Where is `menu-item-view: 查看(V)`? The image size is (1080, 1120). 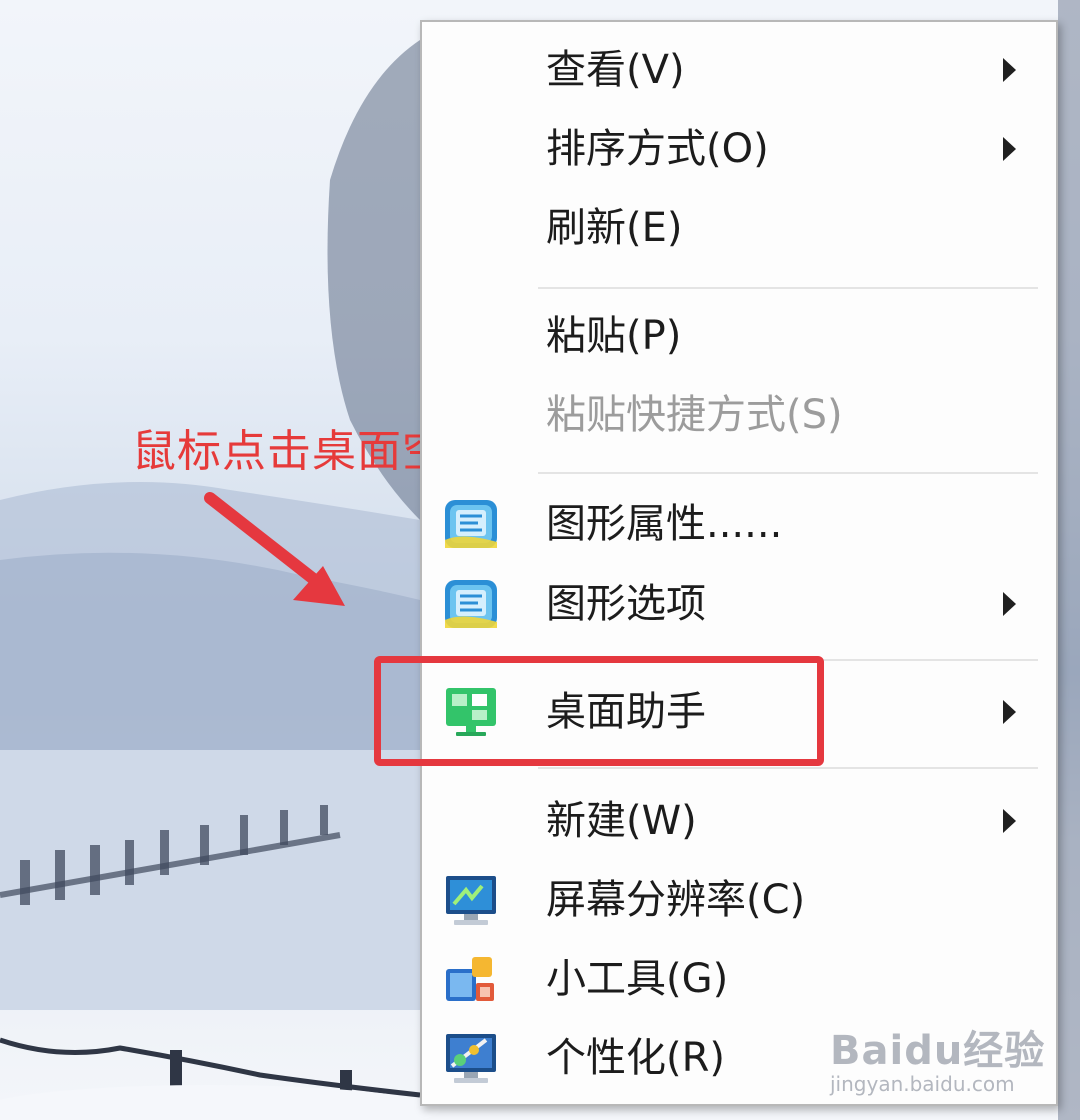 menu-item-view: 查看(V) is located at coordinates (739, 70).